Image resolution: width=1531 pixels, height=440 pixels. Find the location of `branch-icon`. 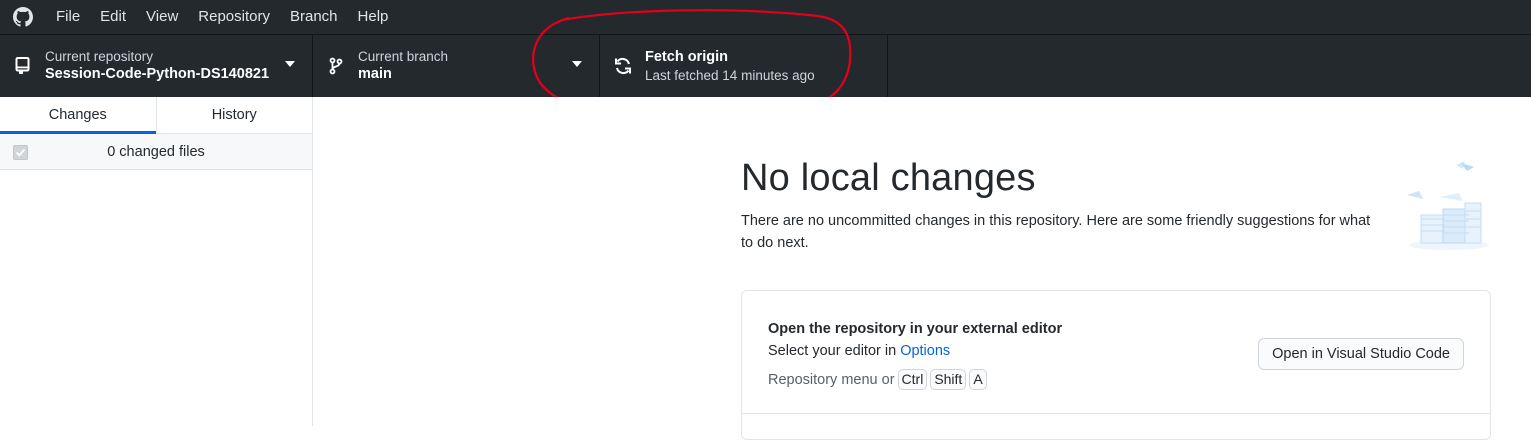

branch-icon is located at coordinates (335, 66).